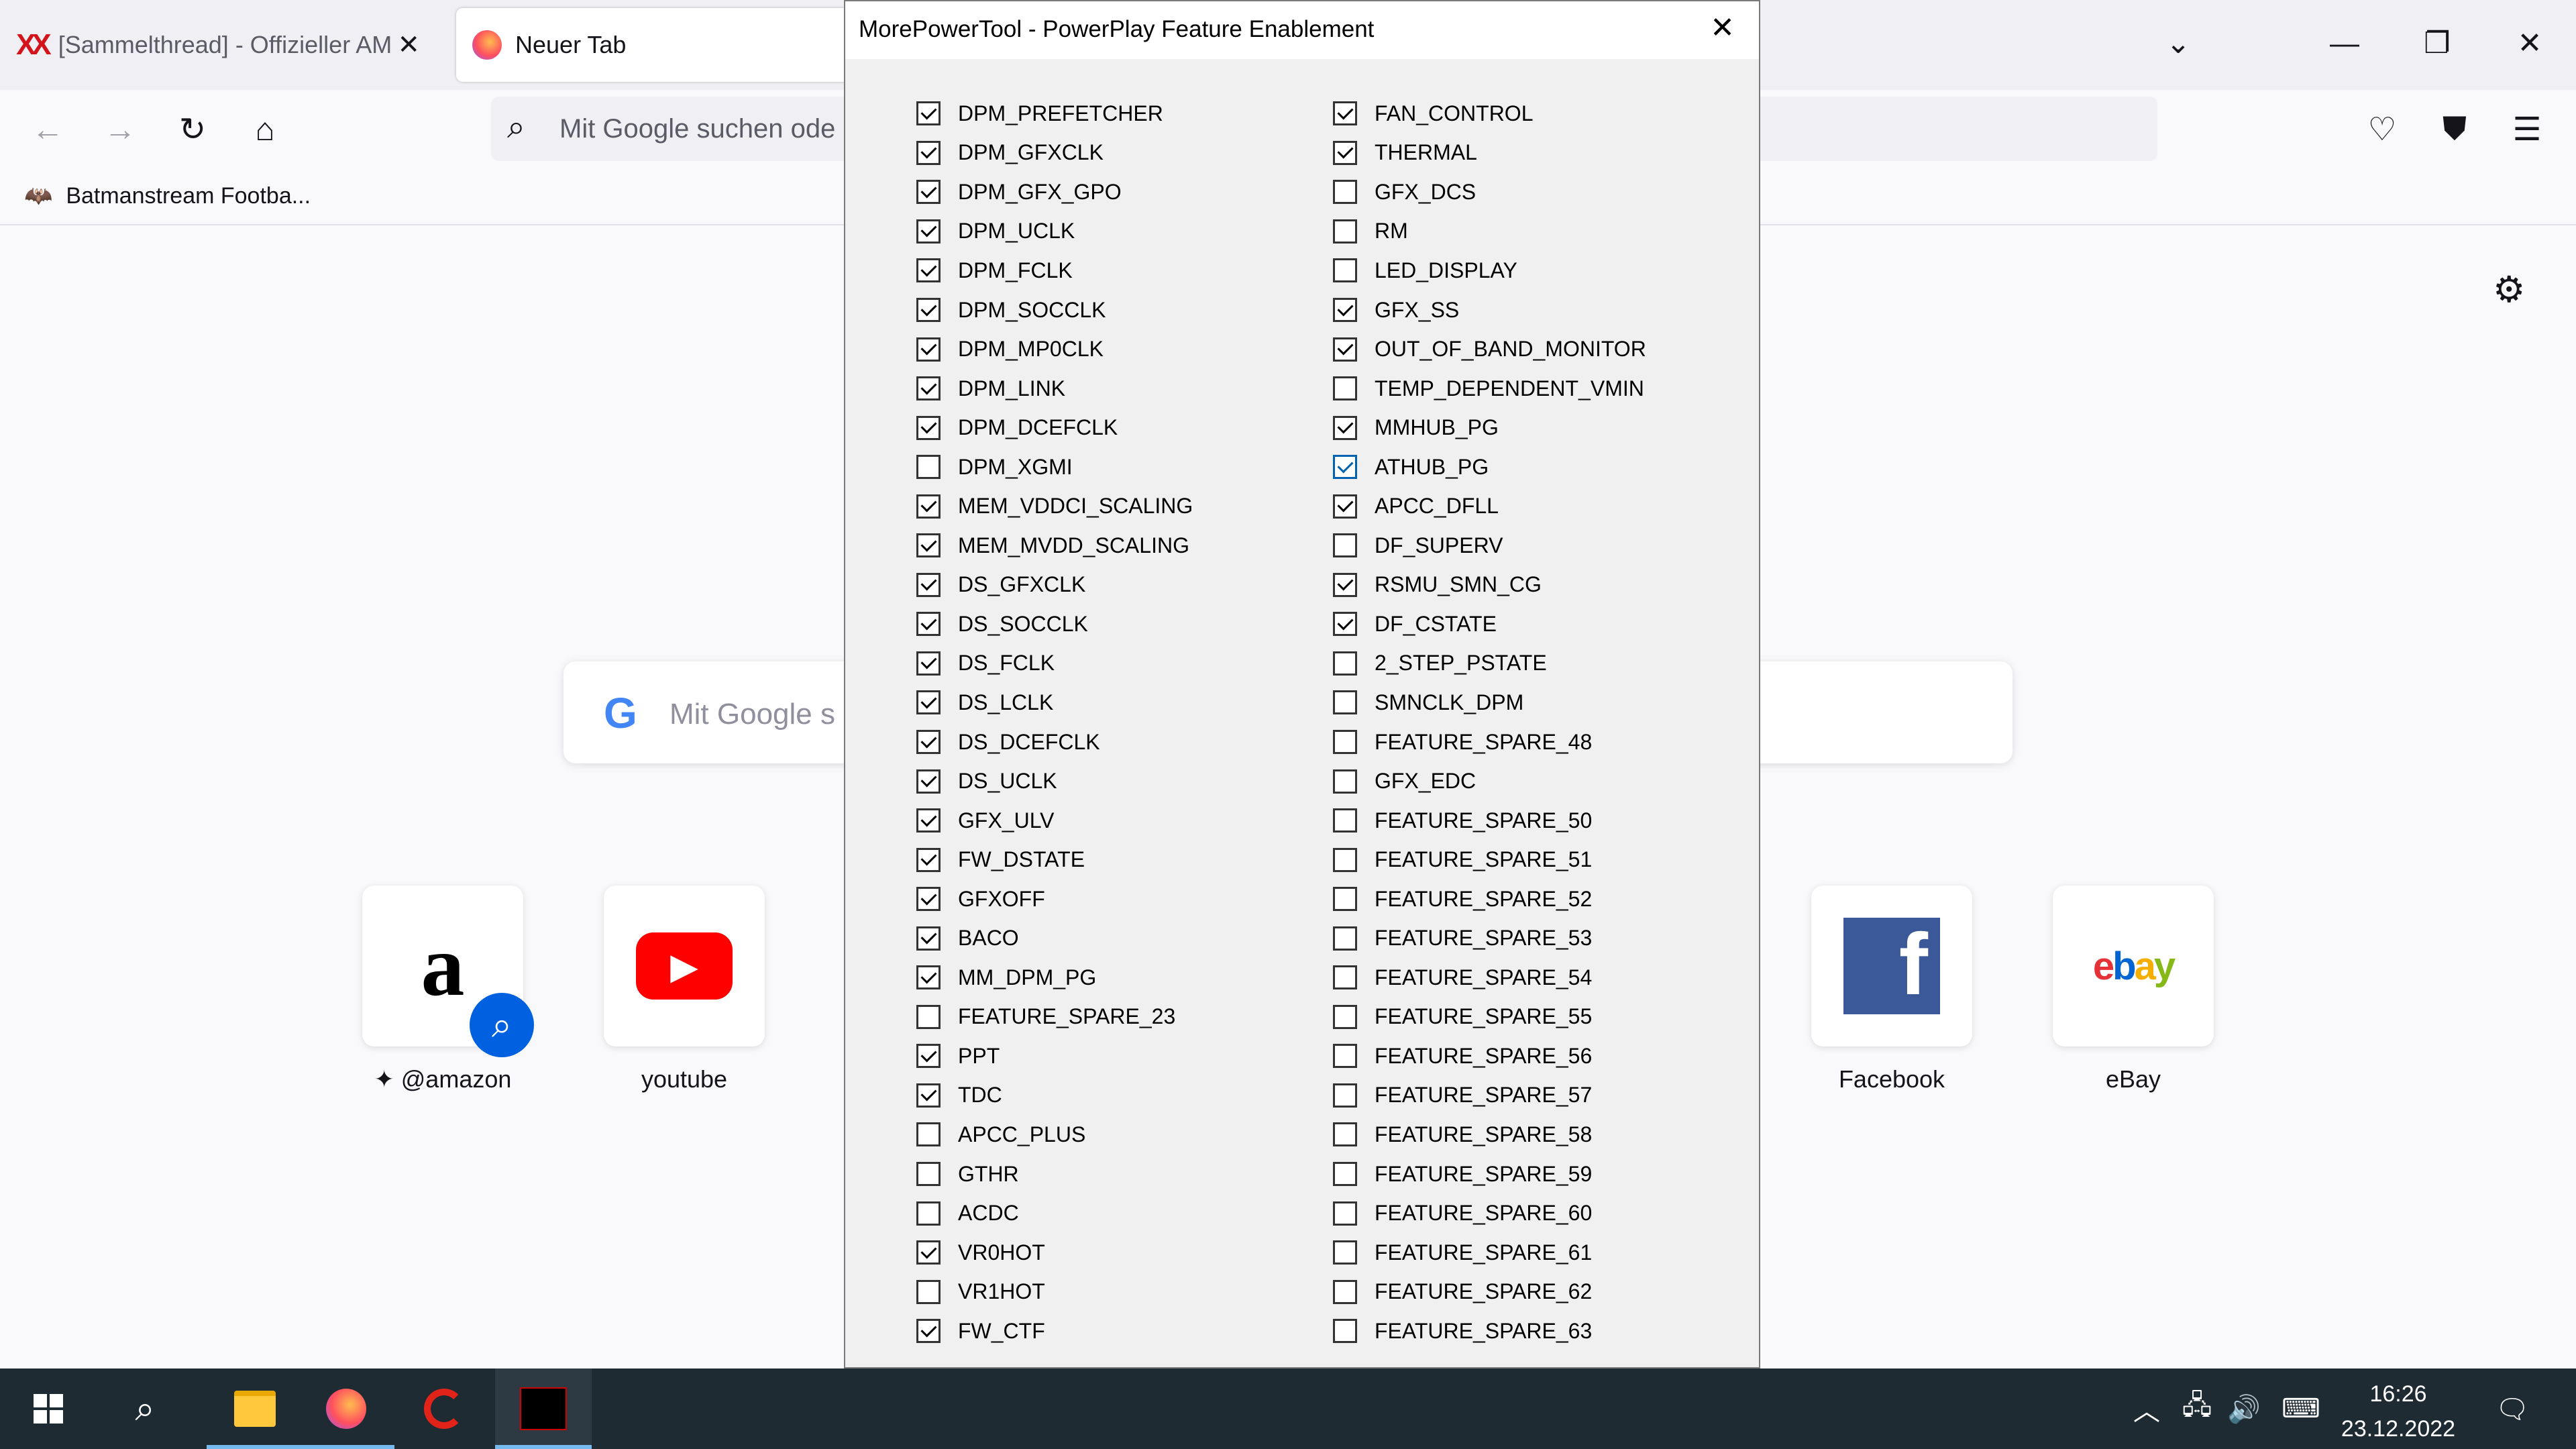 The width and height of the screenshot is (2576, 1449). I want to click on tab-new-tab: Neuer Tab, so click(670, 45).